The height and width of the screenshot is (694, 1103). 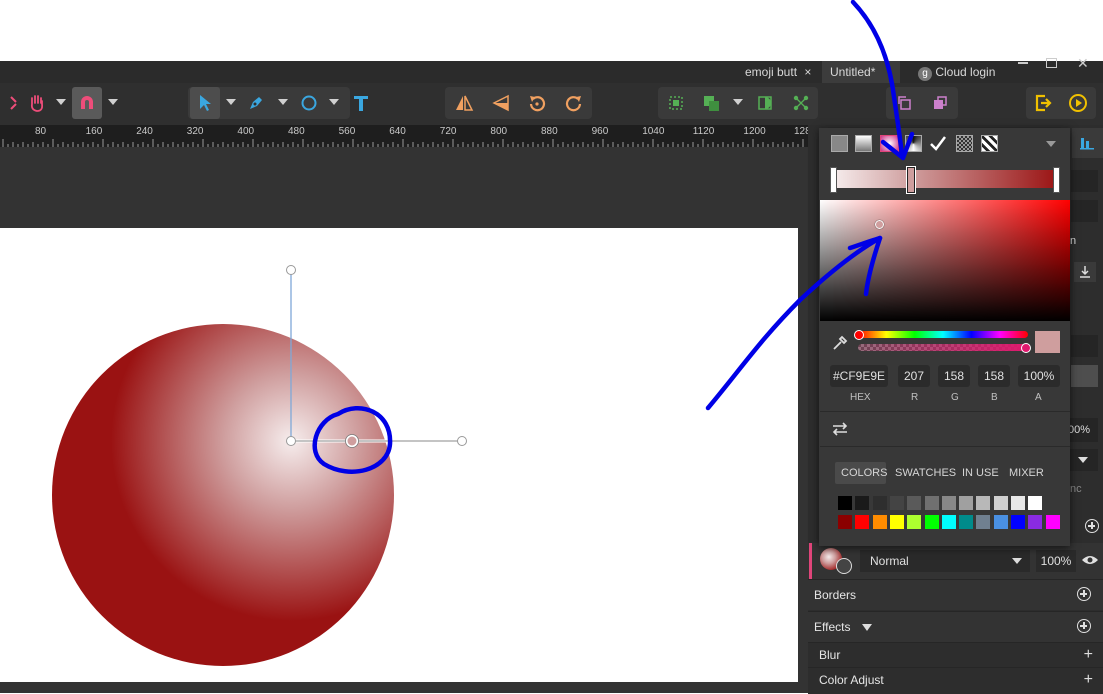 I want to click on pointer-tool-icon, so click(x=205, y=103).